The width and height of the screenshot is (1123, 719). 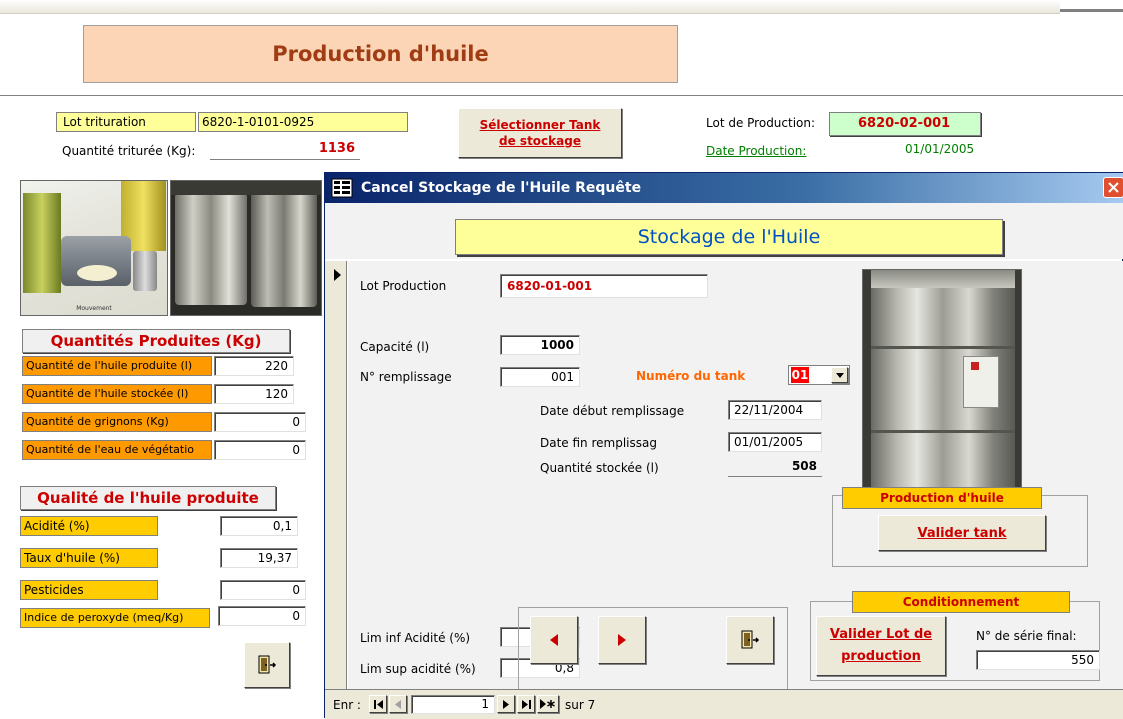 I want to click on dialog-title: Cancel Stockage de l'Huile Requête, so click(x=501, y=188).